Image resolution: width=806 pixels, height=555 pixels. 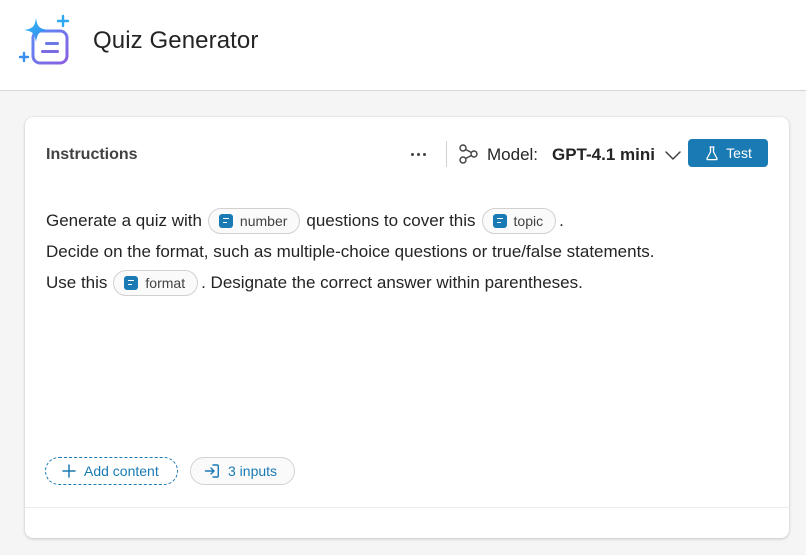 What do you see at coordinates (603, 155) in the screenshot?
I see `model-selector: GPT-4.1 mini` at bounding box center [603, 155].